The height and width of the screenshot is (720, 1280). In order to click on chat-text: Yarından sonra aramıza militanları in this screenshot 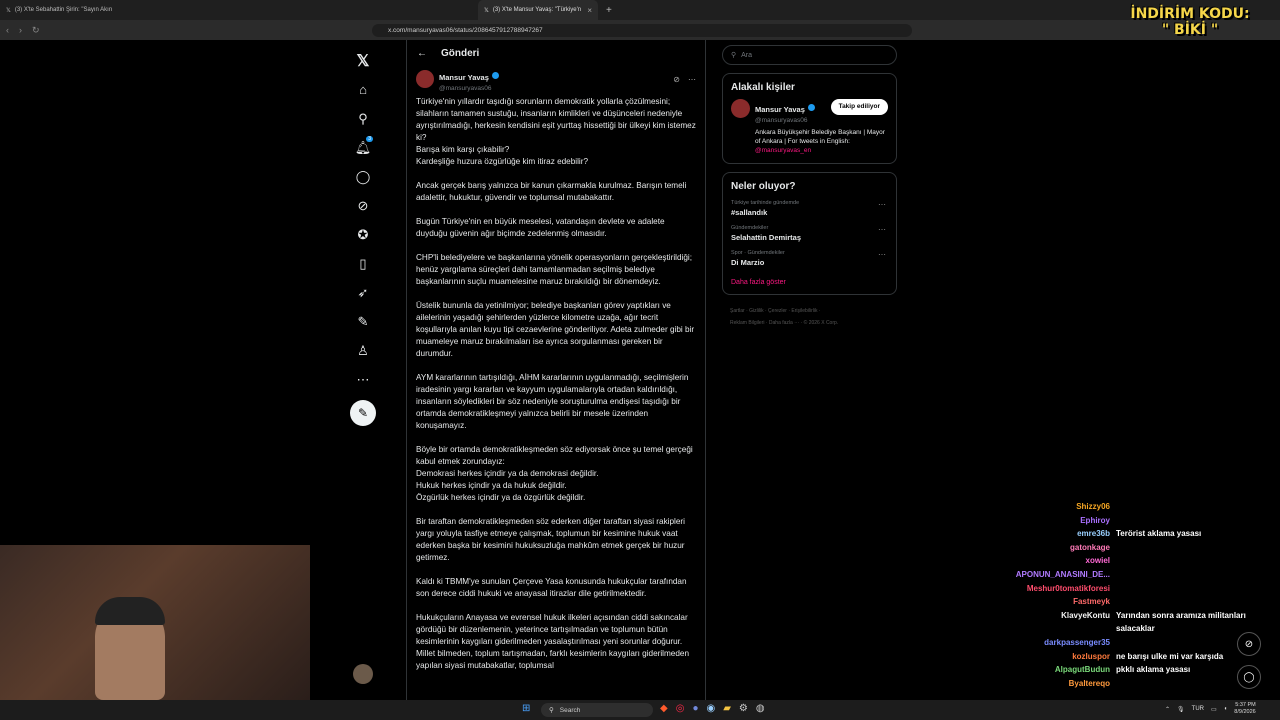, I will do `click(1181, 615)`.